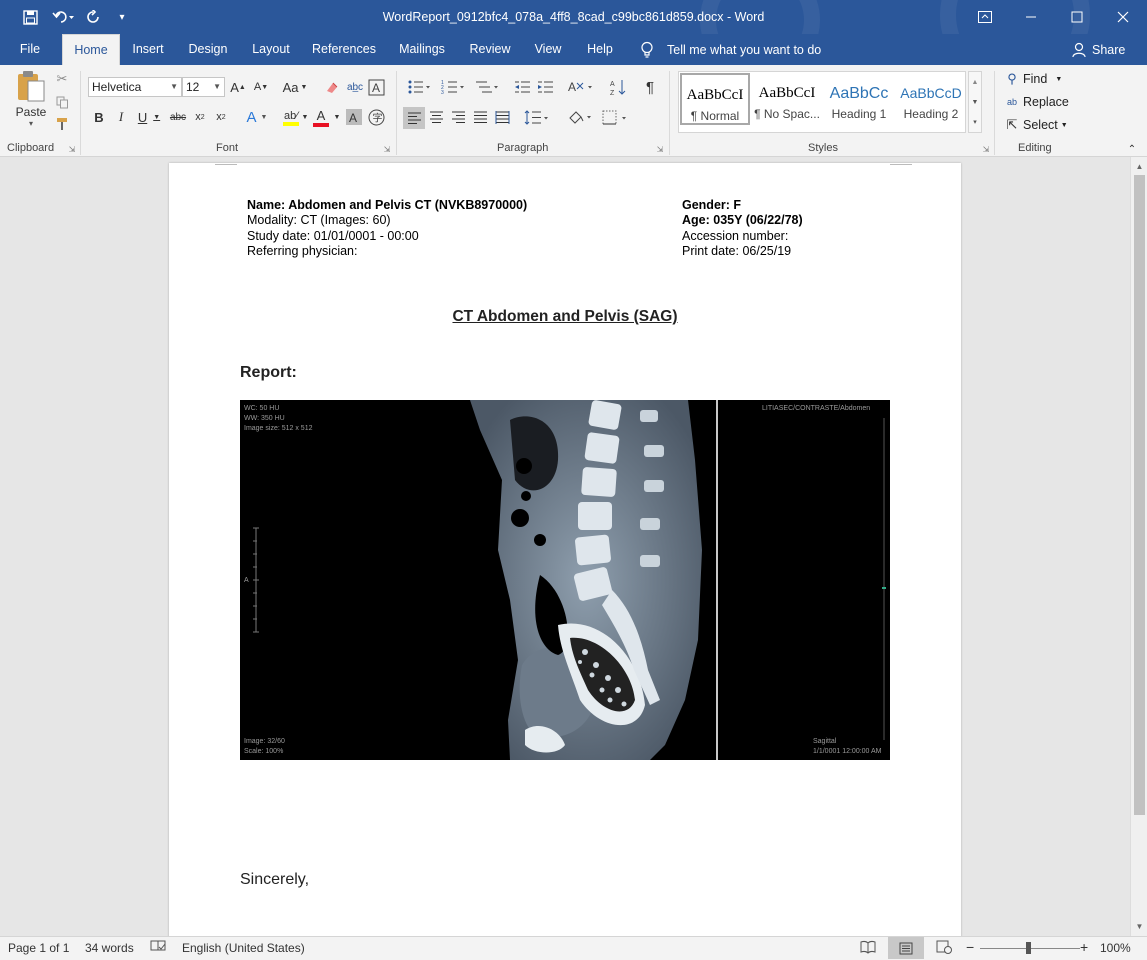 The image size is (1147, 960). What do you see at coordinates (91, 49) in the screenshot?
I see `tab-home: Home` at bounding box center [91, 49].